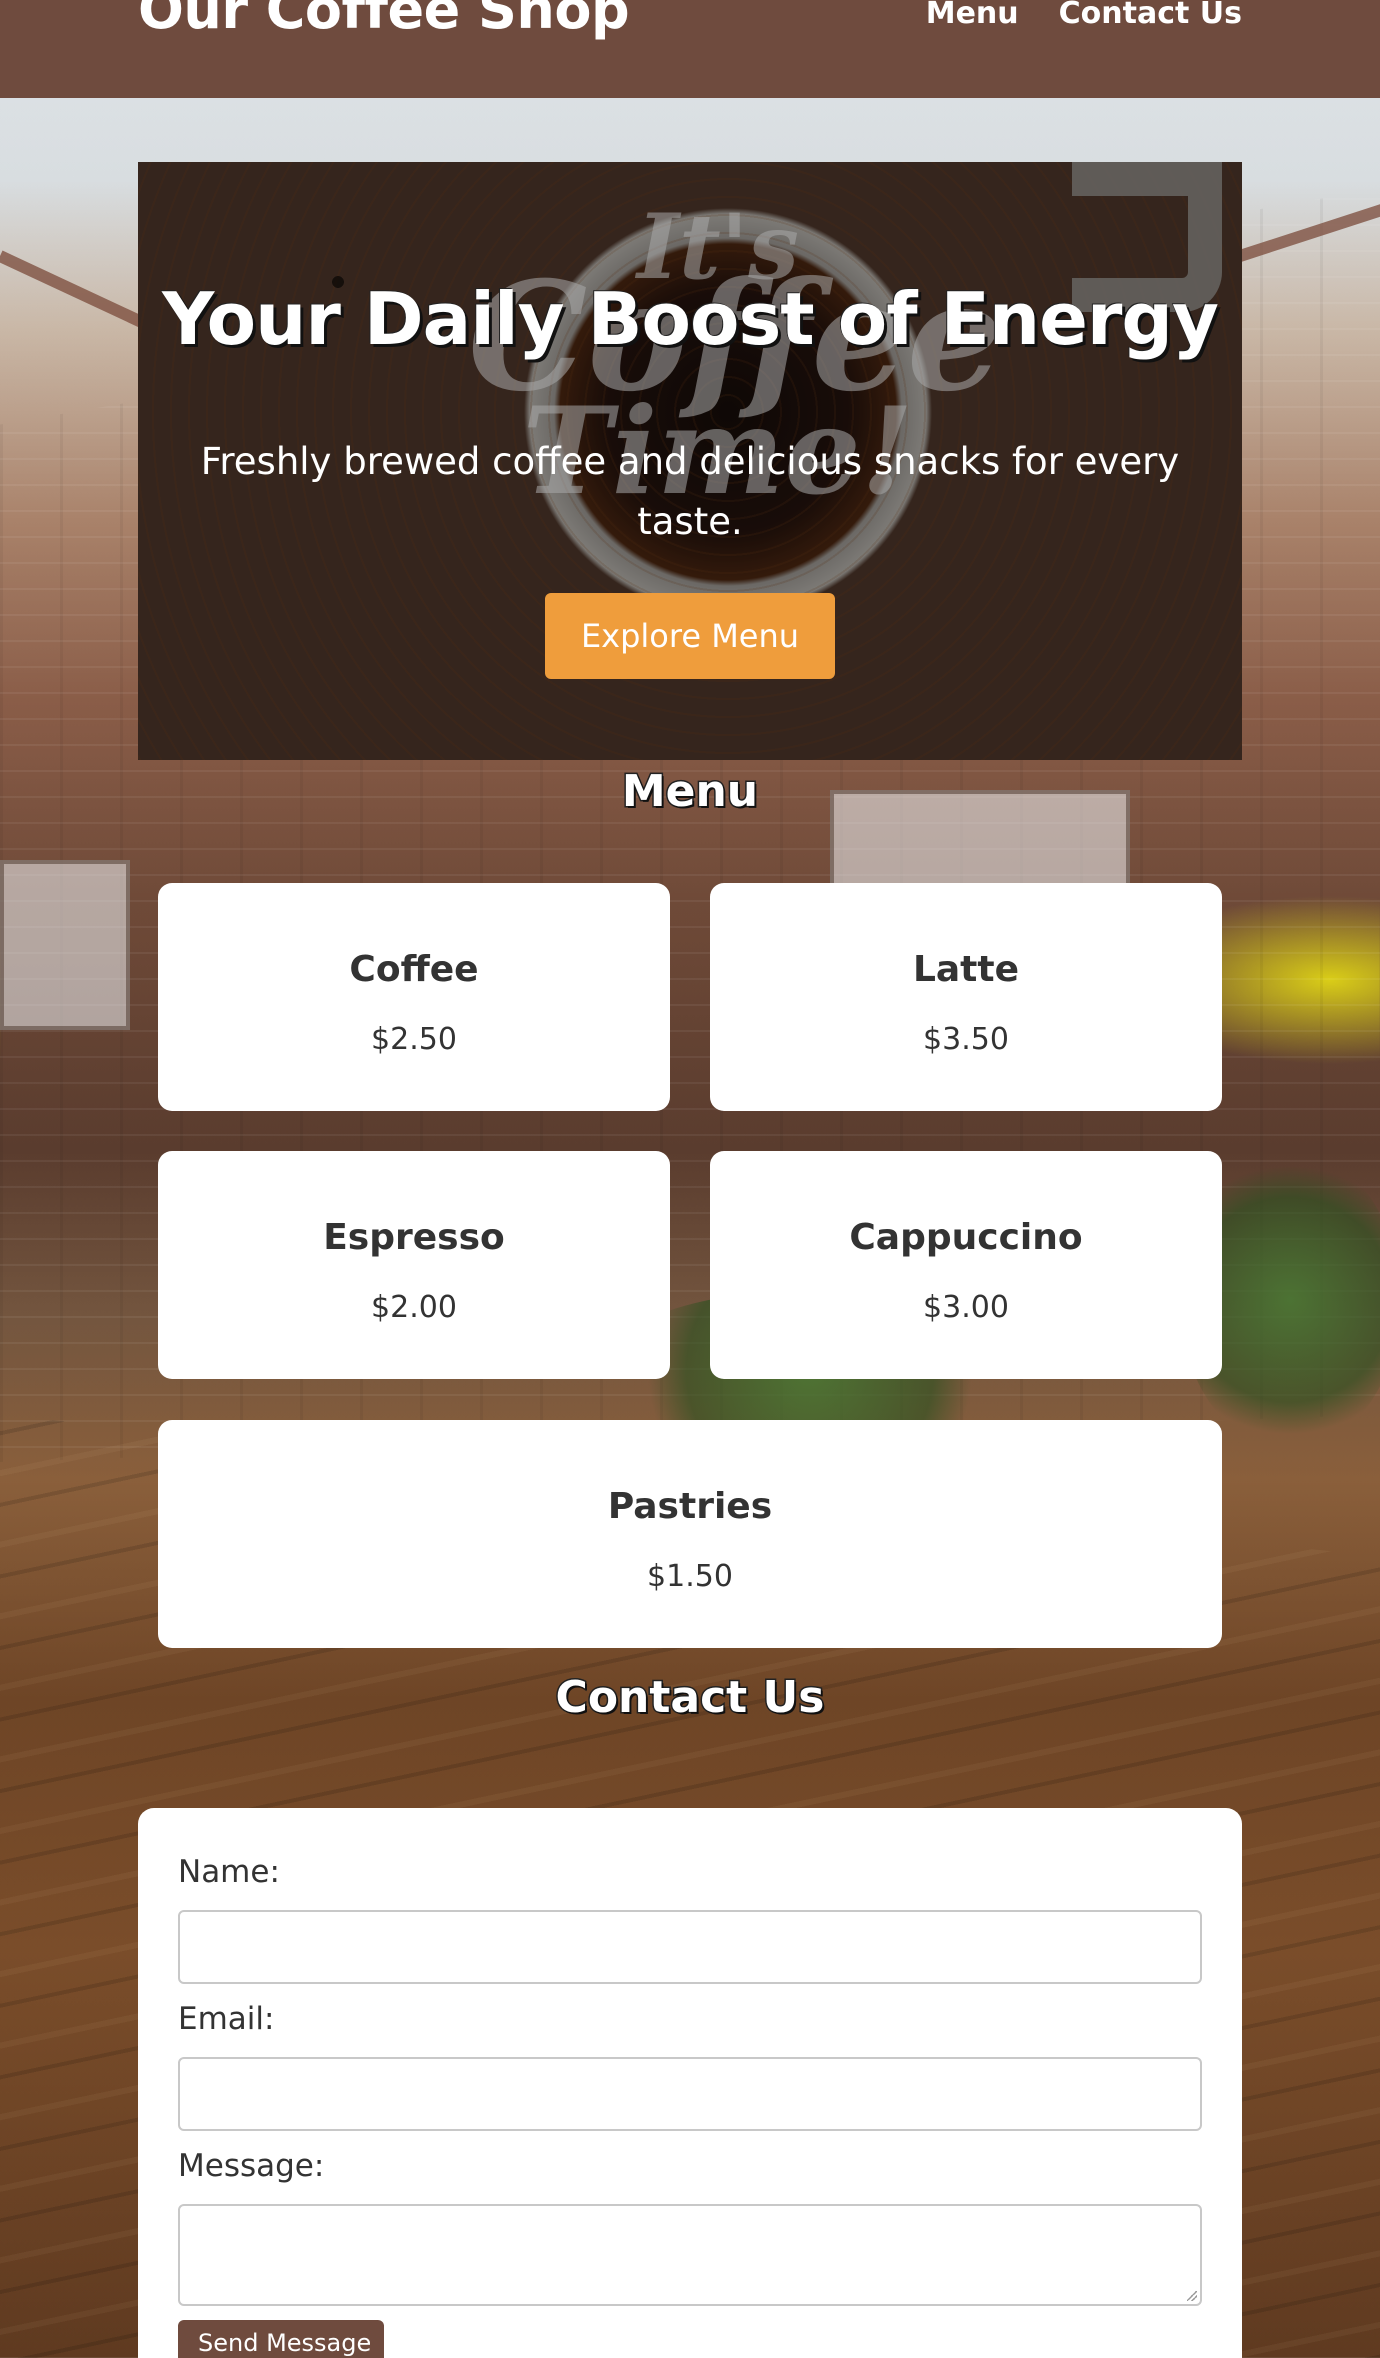 The image size is (1380, 2358). I want to click on site-brand: Our Coffee Shop, so click(384, 21).